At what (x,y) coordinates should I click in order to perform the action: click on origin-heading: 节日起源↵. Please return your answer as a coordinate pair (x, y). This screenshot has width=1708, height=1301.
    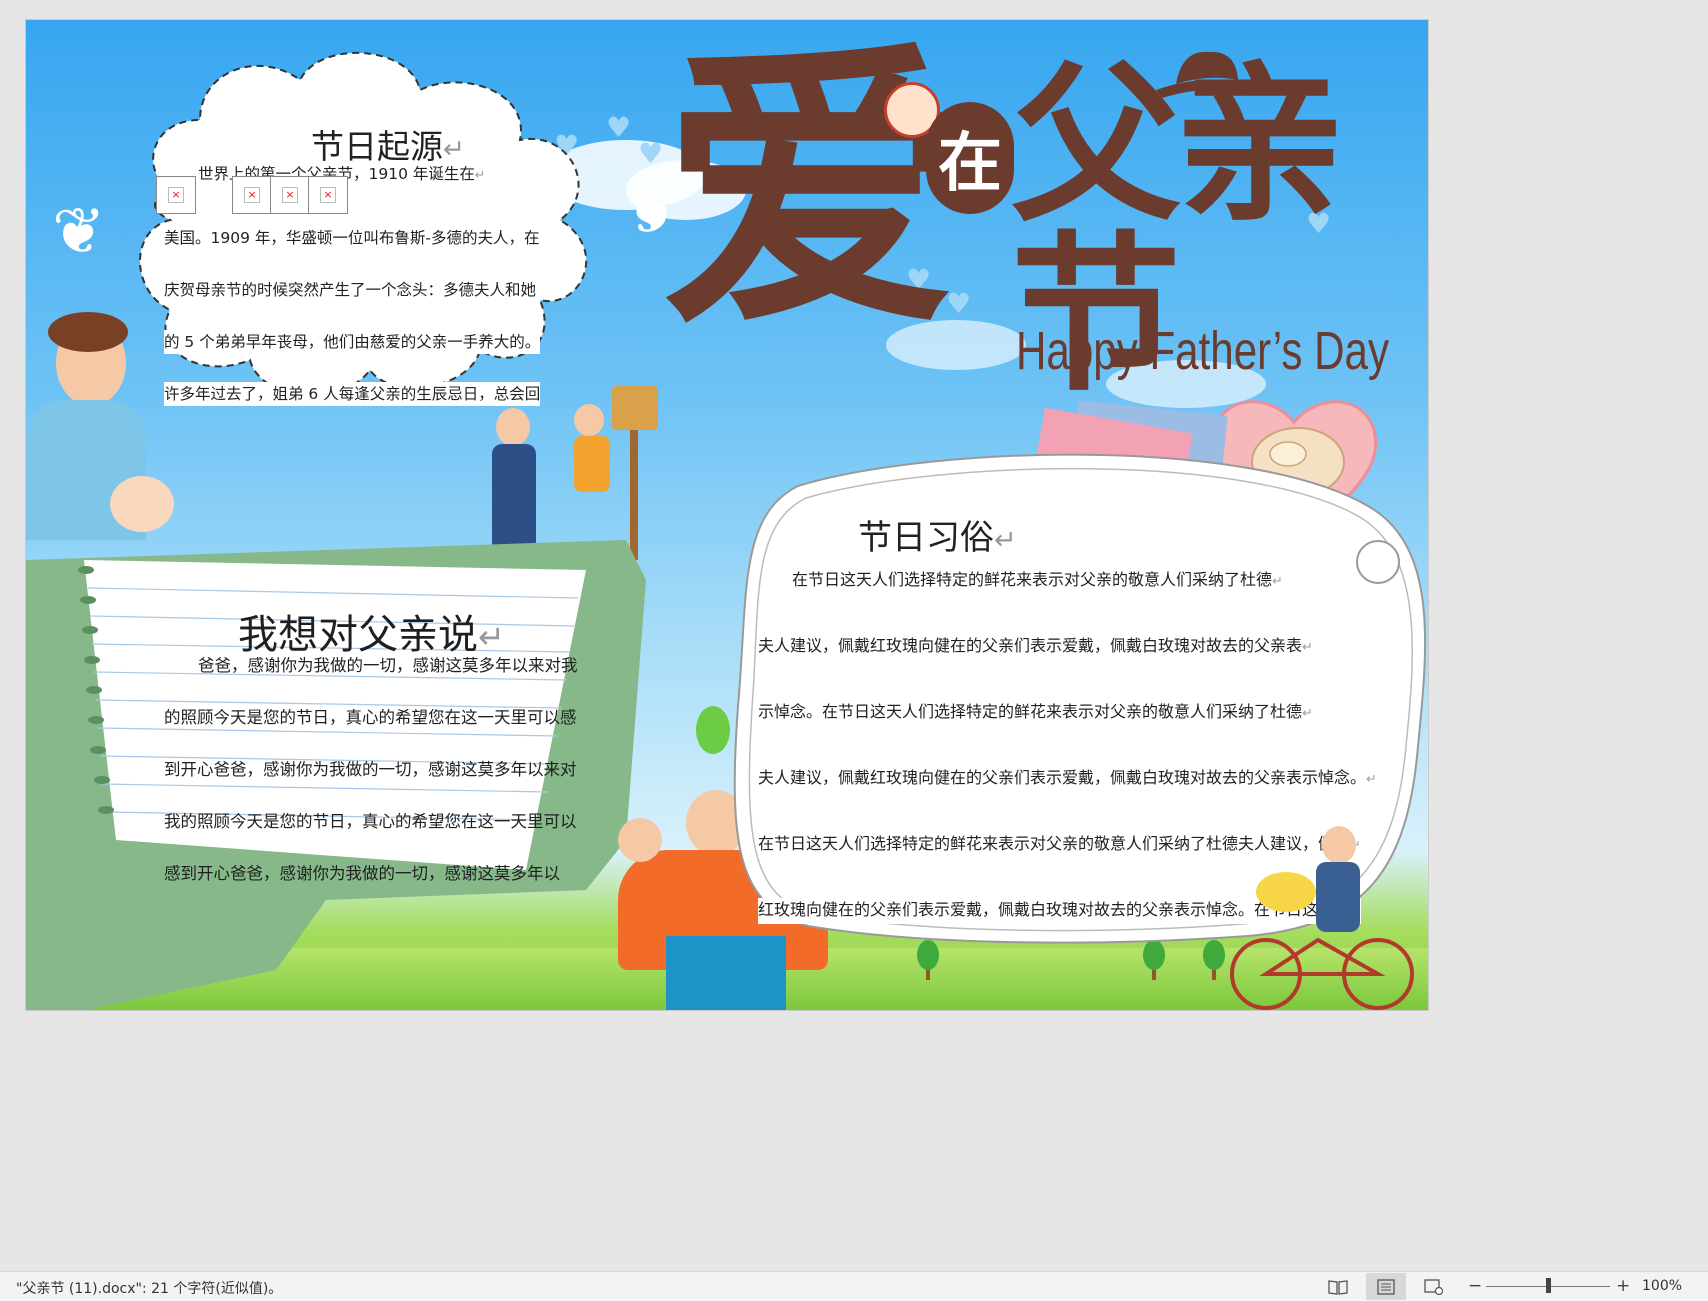
    Looking at the image, I should click on (388, 144).